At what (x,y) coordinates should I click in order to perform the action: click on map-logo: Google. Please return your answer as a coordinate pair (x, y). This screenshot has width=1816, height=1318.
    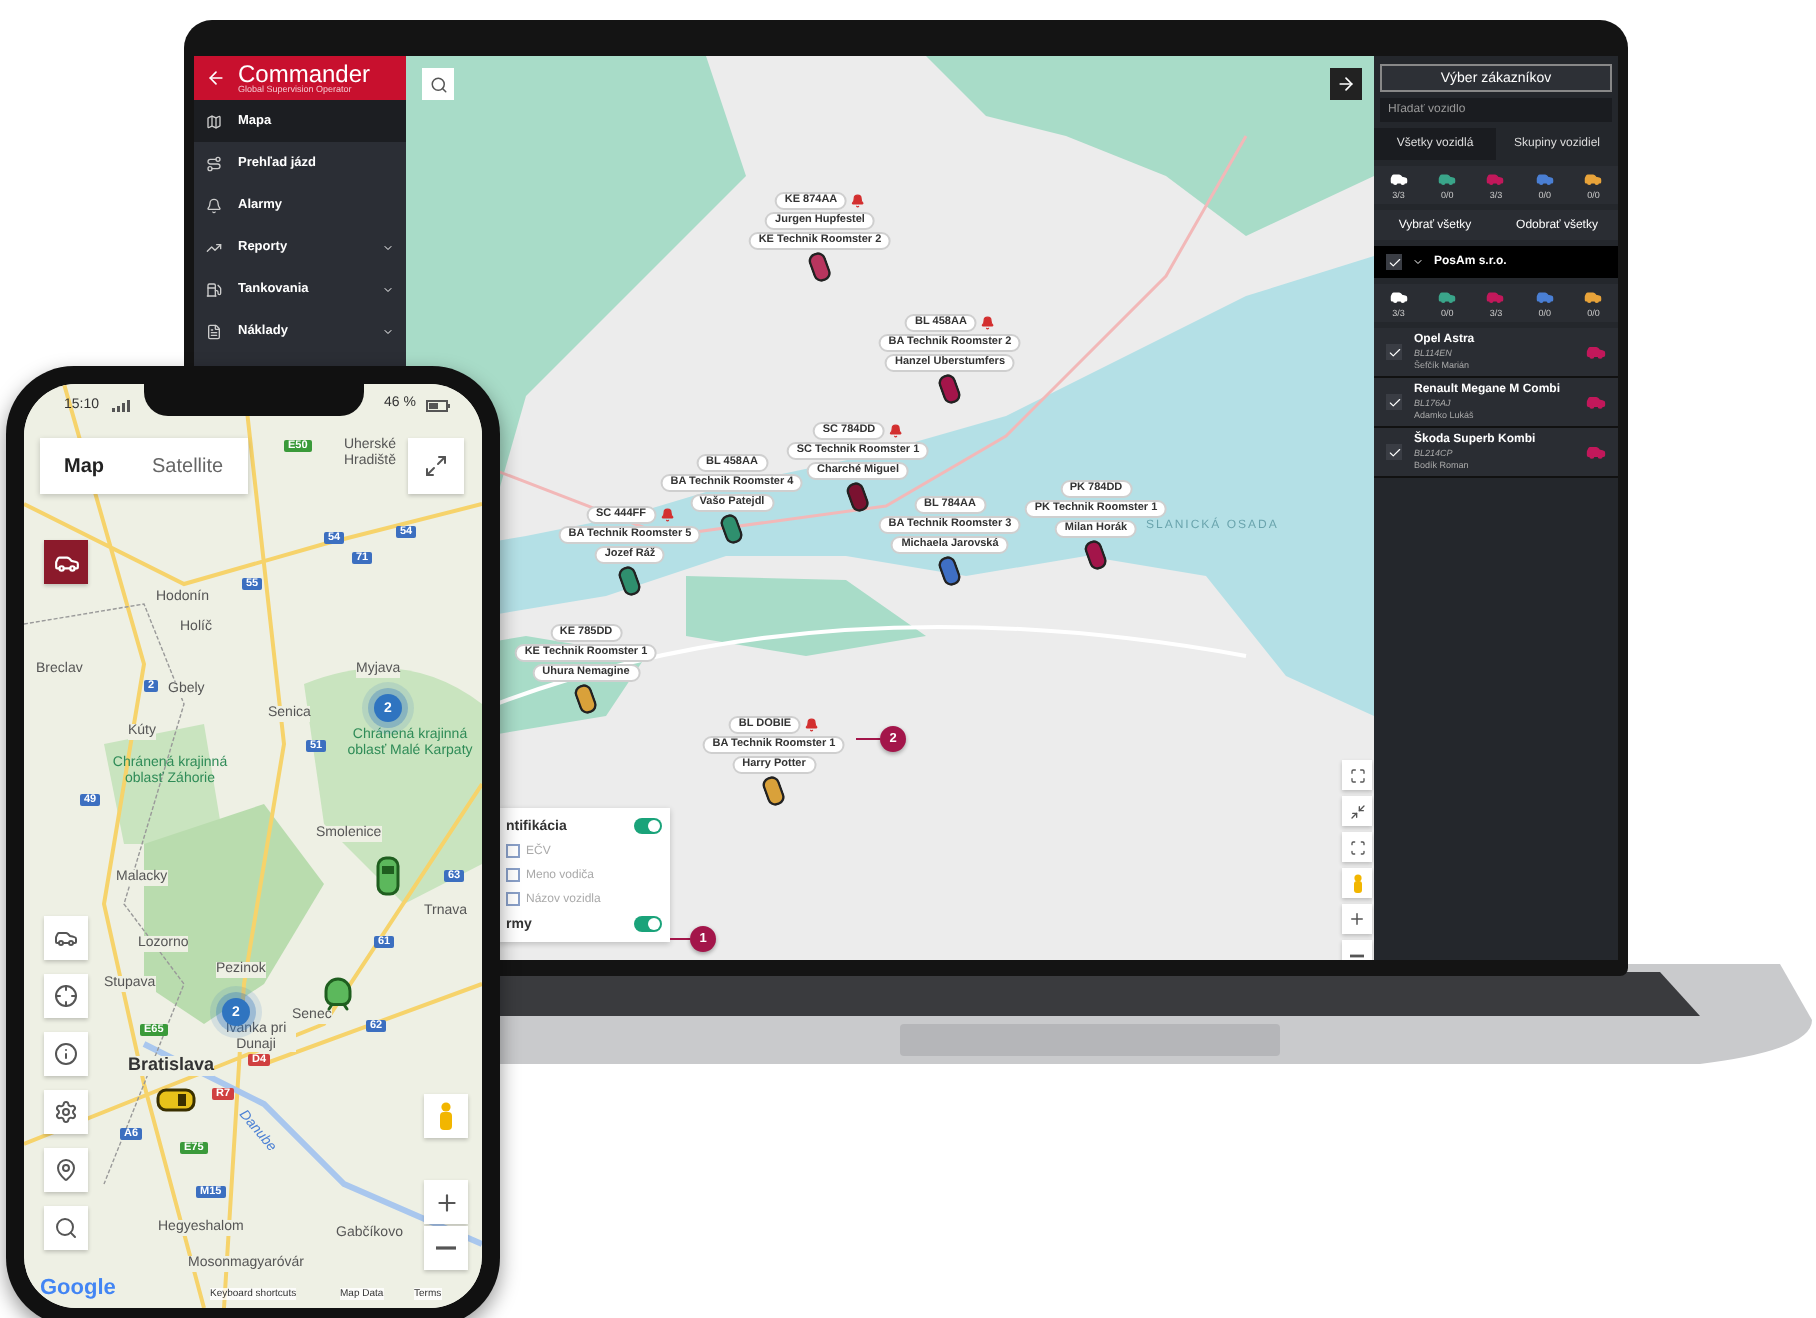
    Looking at the image, I should click on (78, 1288).